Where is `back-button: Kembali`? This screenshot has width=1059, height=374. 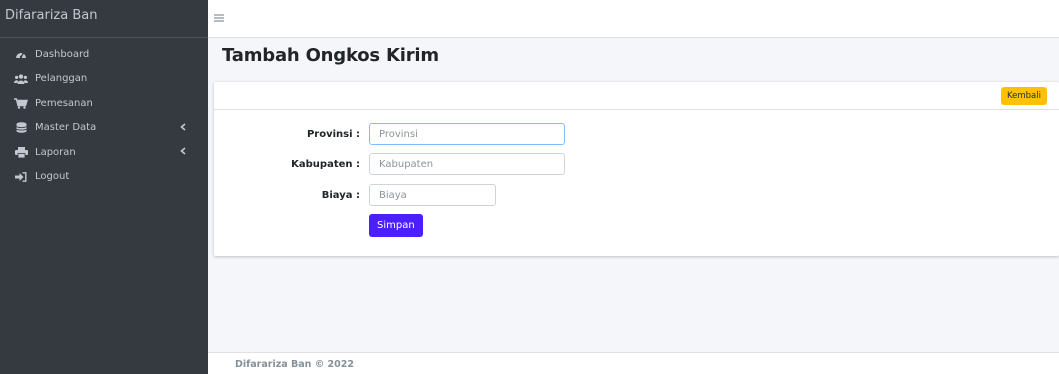
back-button: Kembali is located at coordinates (1024, 96).